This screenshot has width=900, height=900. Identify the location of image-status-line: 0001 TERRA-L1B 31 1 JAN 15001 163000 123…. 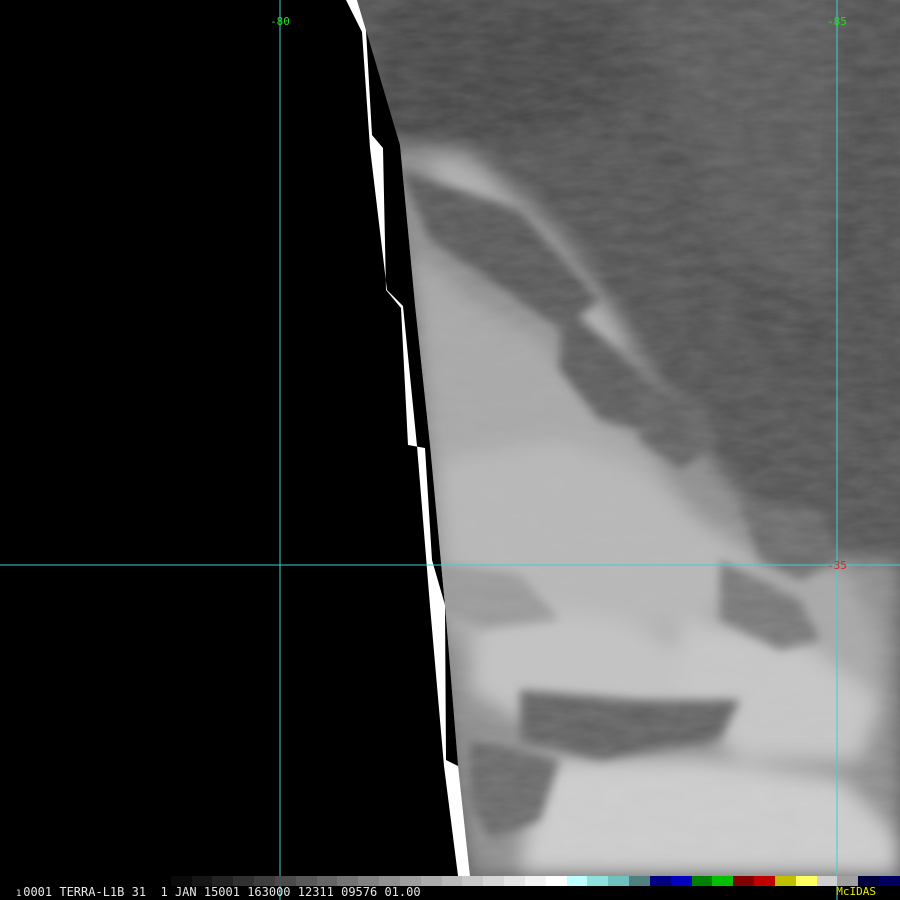
(218, 892).